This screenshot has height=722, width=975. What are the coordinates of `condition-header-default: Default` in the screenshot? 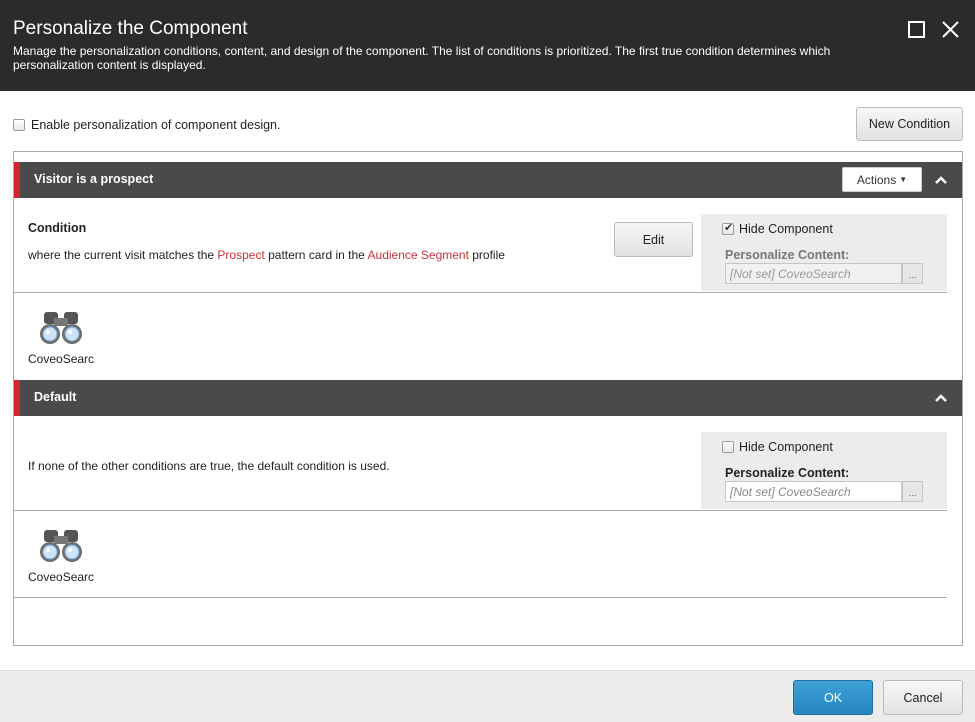 It's located at (488, 398).